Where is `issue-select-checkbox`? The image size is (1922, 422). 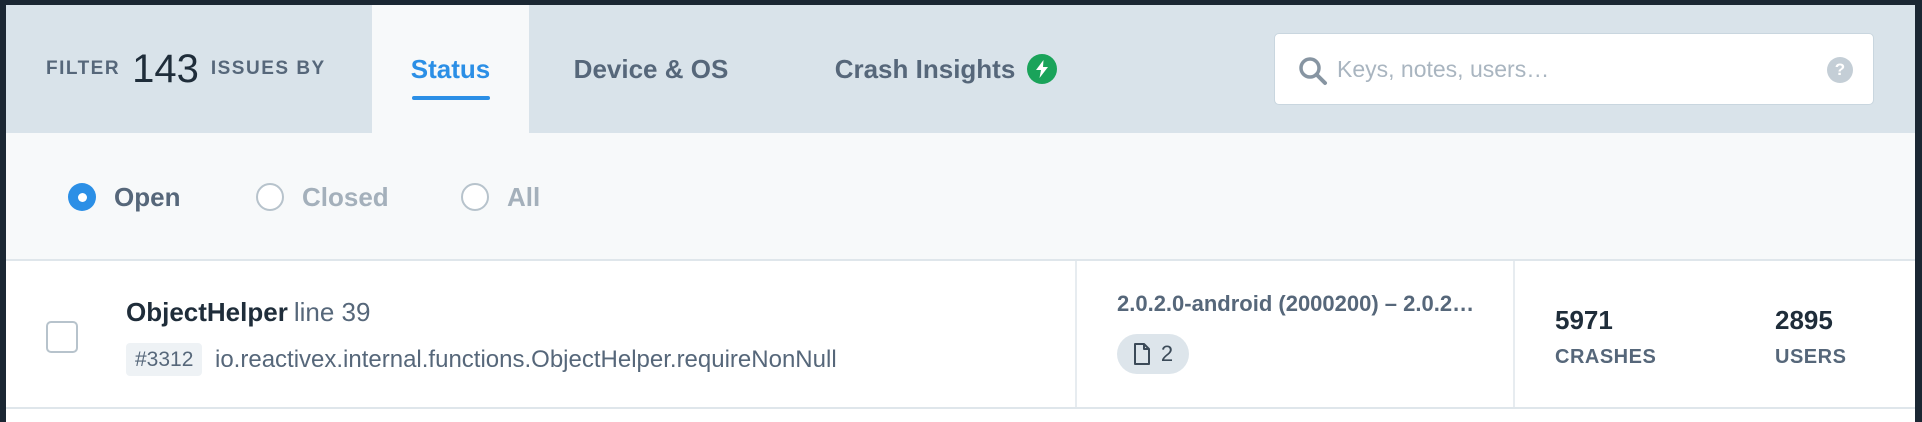
issue-select-checkbox is located at coordinates (62, 337).